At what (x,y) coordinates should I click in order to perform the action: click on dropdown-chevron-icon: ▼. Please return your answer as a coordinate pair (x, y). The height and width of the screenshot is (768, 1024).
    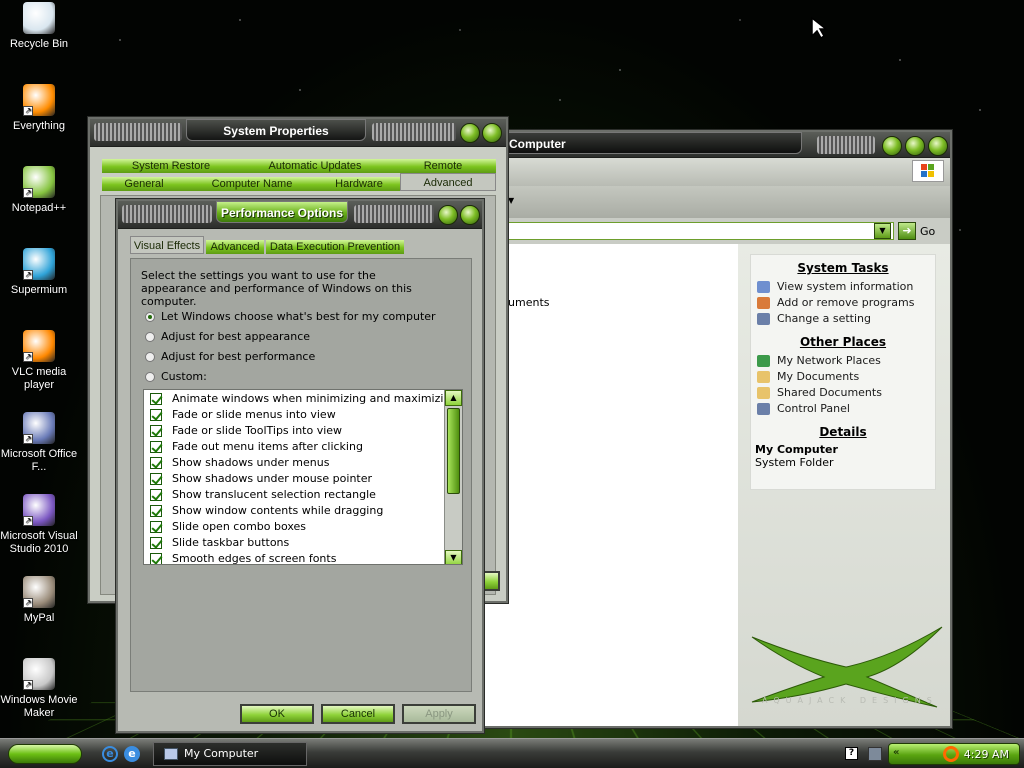
    Looking at the image, I should click on (511, 200).